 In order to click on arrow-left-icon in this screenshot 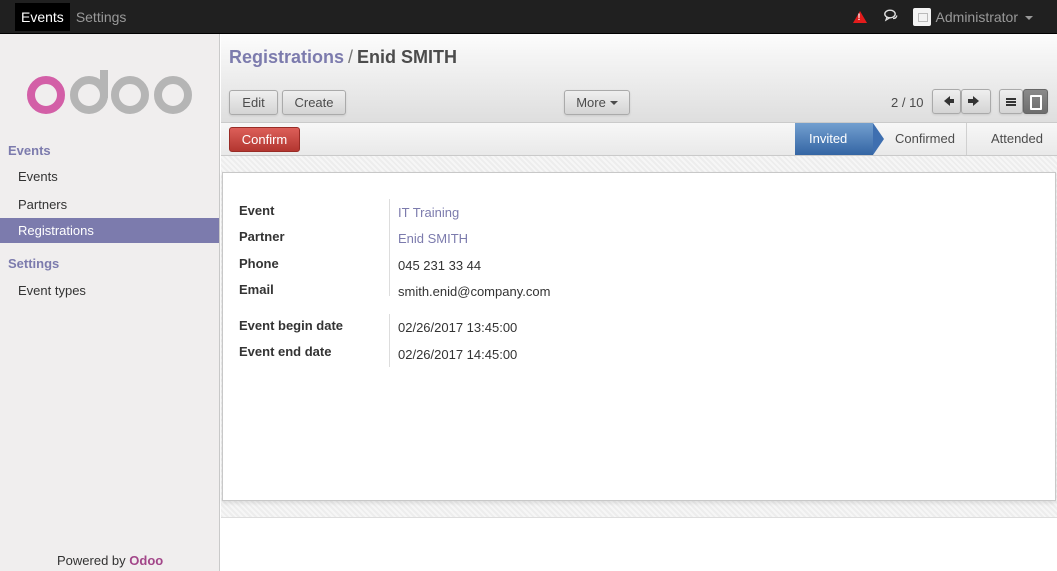, I will do `click(948, 101)`.